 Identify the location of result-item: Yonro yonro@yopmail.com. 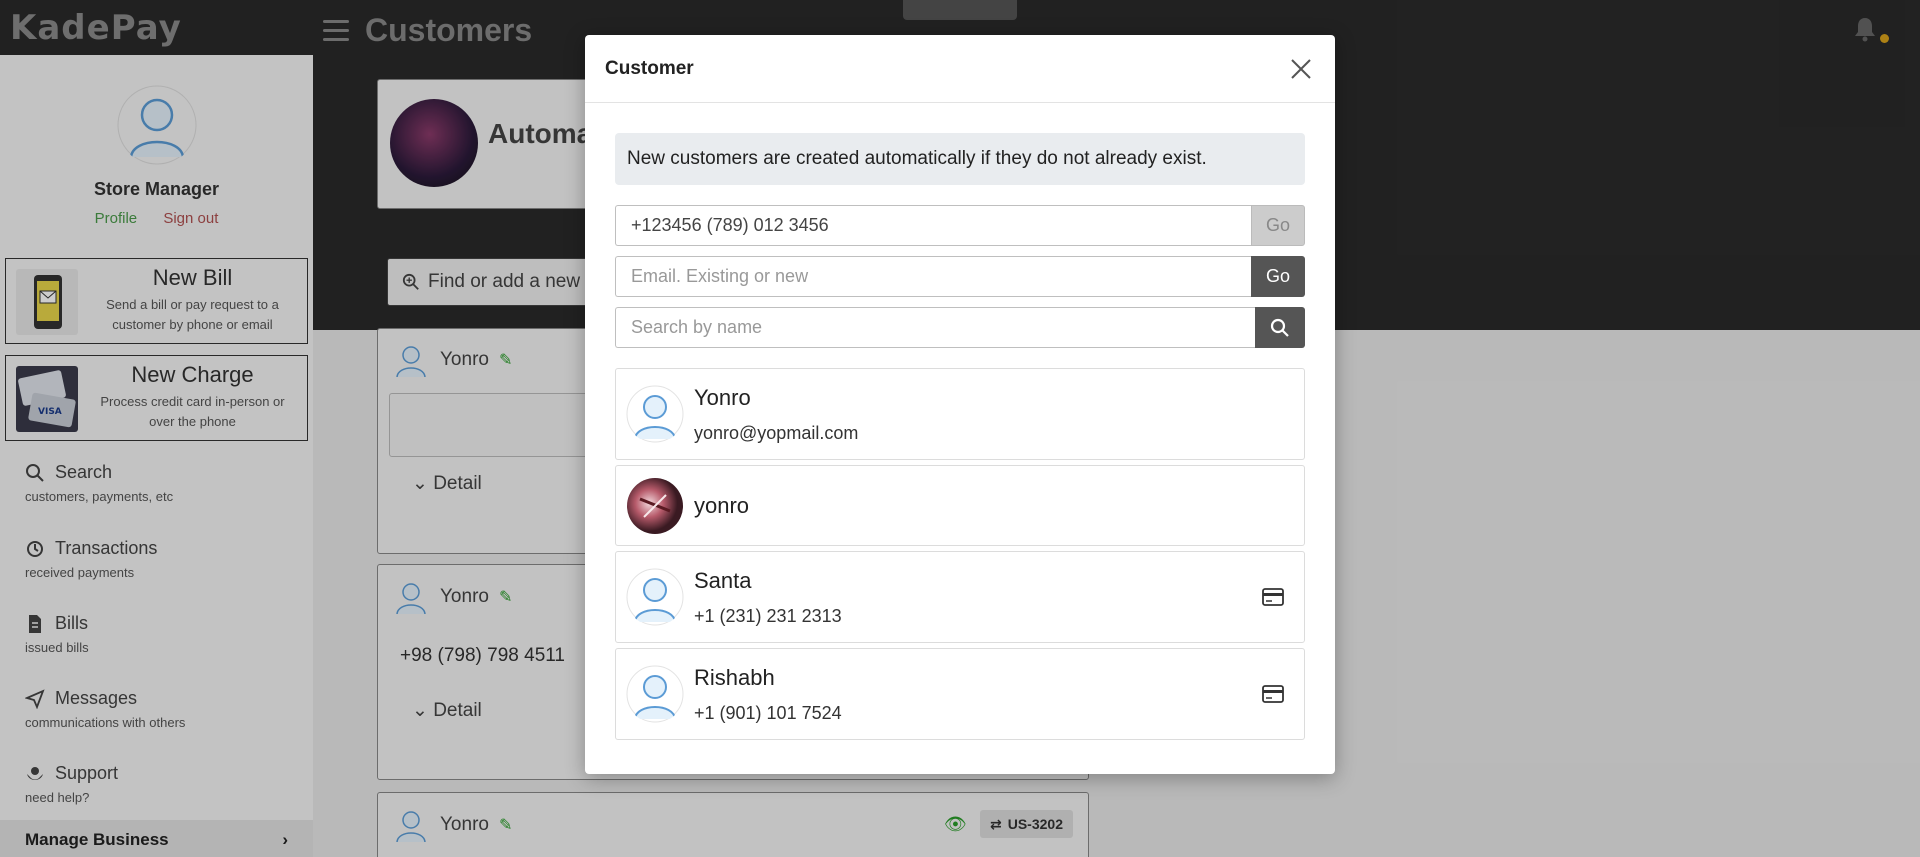
(960, 414).